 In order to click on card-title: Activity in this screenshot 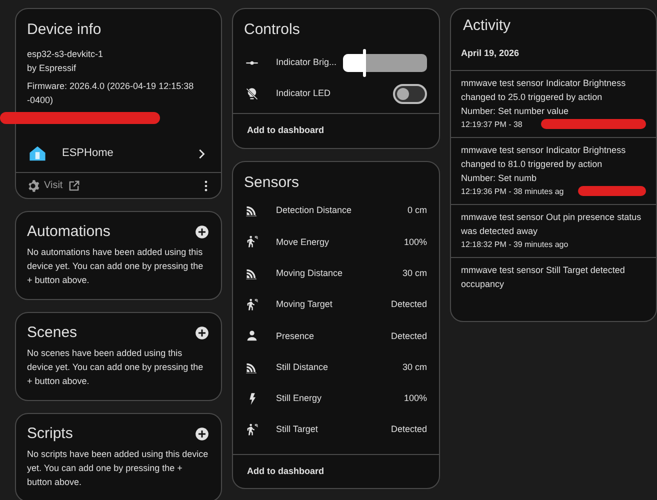, I will do `click(487, 26)`.